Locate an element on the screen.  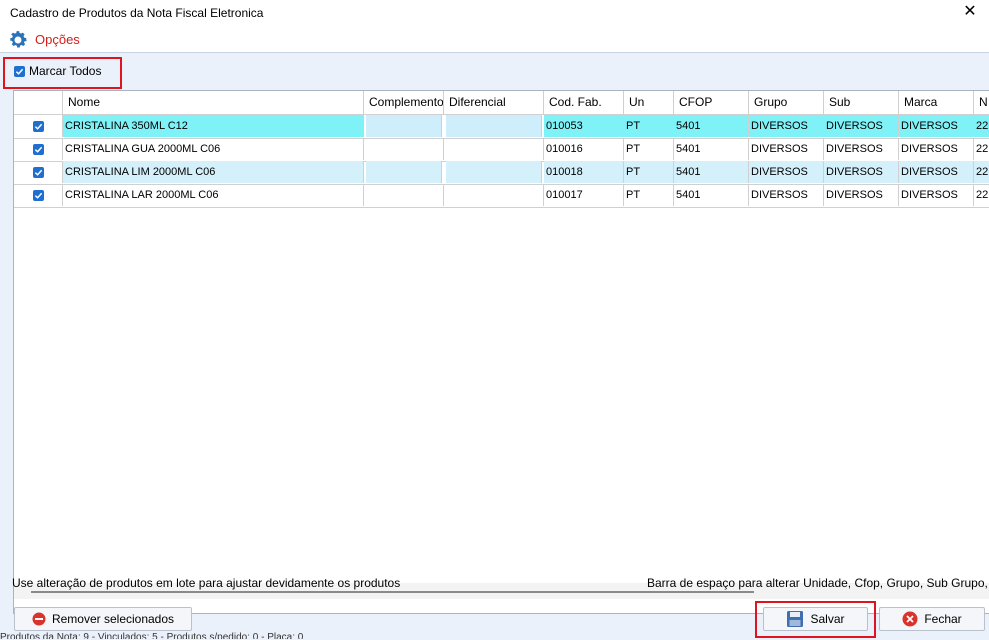
cell-nome: CRISTALINA 350ML C12 is located at coordinates (213, 126).